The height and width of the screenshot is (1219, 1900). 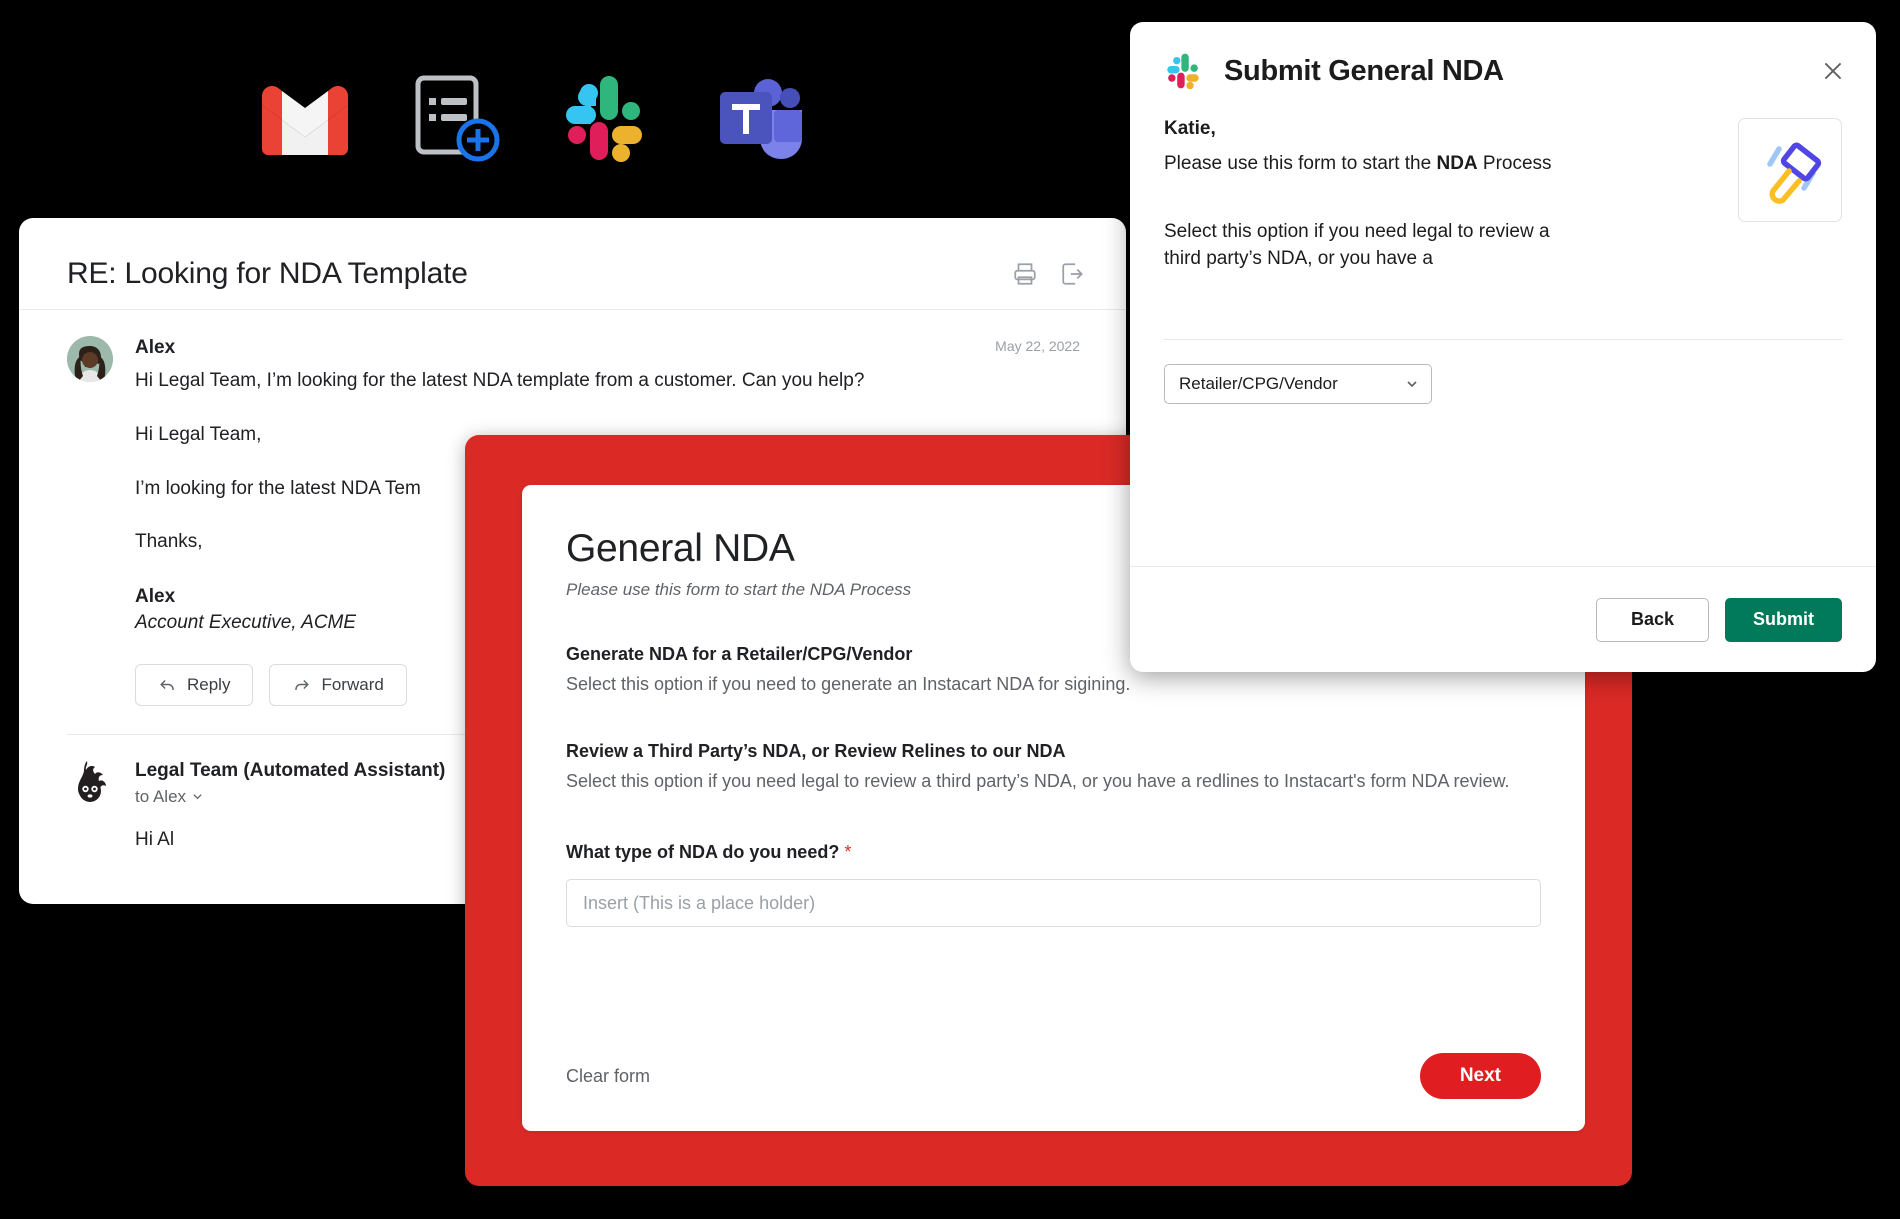 What do you see at coordinates (1025, 274) in the screenshot?
I see `print-icon` at bounding box center [1025, 274].